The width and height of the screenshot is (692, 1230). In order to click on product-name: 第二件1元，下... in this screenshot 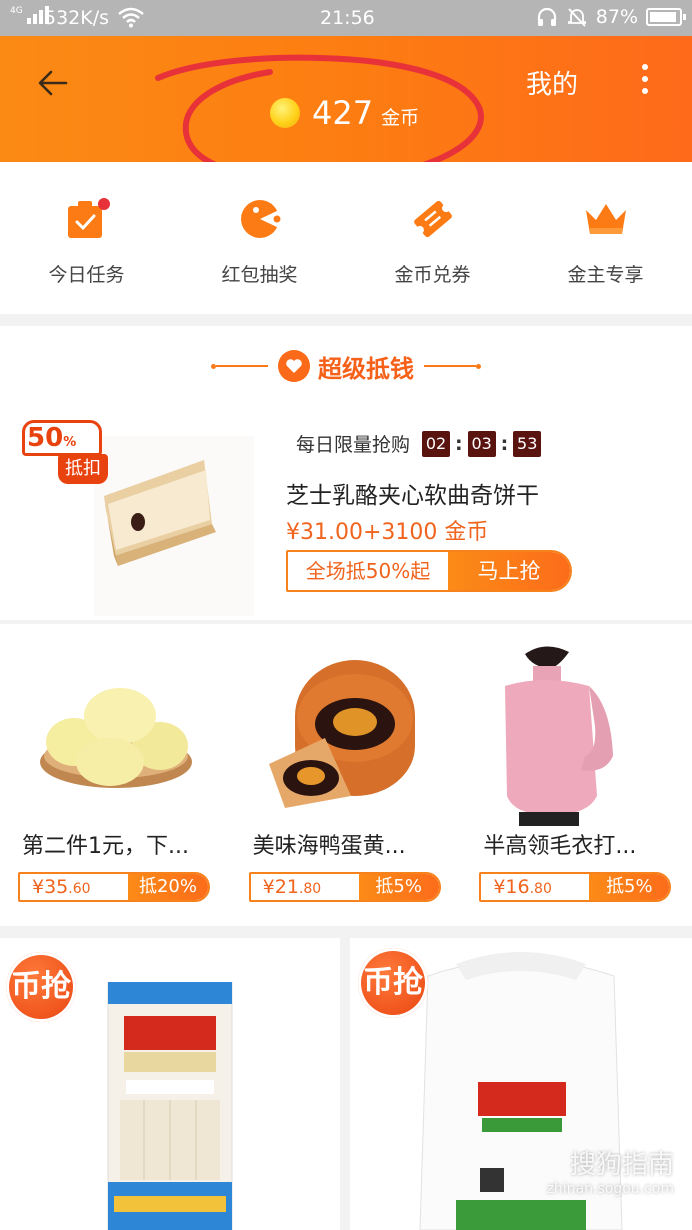, I will do `click(105, 846)`.